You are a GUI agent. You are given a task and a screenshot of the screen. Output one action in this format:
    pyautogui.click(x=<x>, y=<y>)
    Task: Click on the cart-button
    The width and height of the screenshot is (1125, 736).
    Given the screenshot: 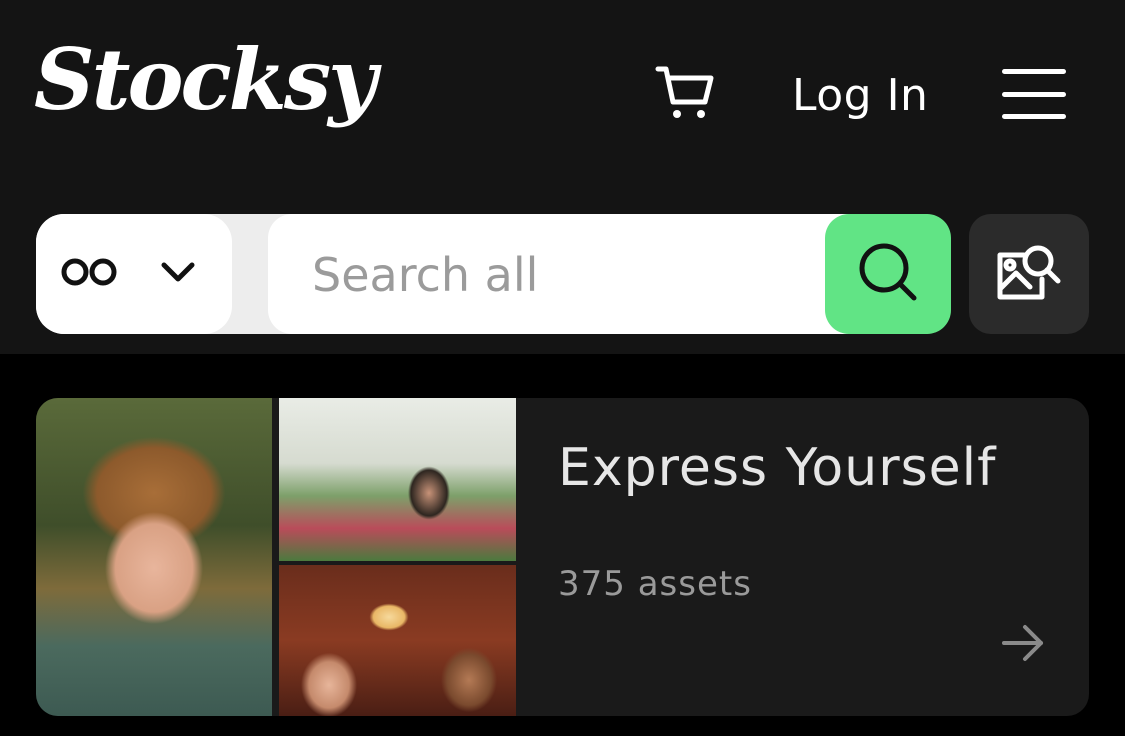 What is the action you would take?
    pyautogui.click(x=685, y=95)
    